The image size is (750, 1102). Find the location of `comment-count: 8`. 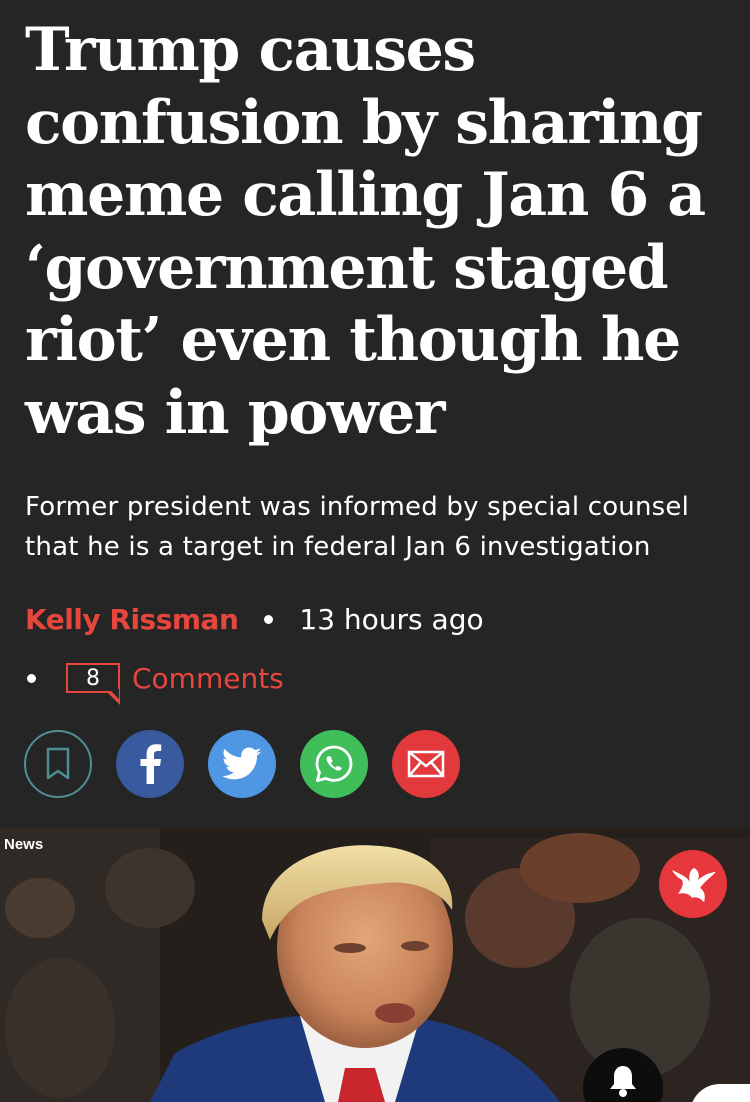

comment-count: 8 is located at coordinates (93, 678).